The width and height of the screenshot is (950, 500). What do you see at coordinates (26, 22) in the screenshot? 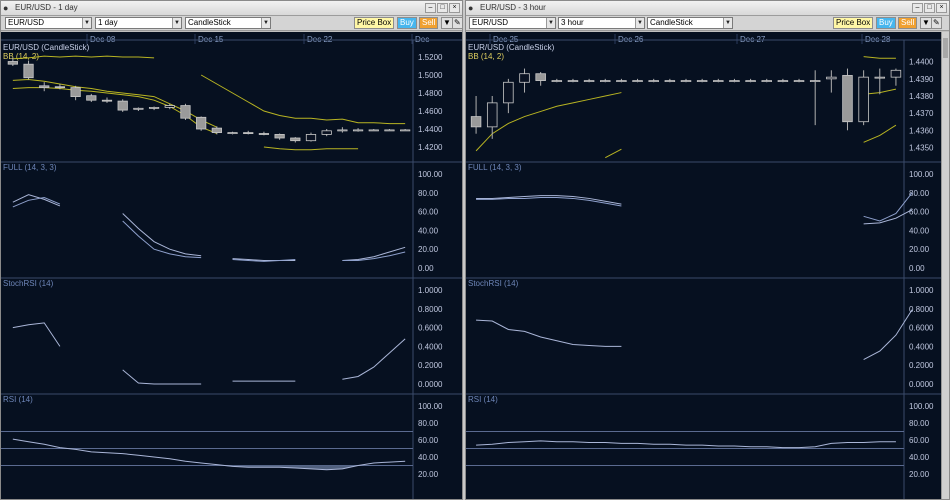
I see `symbol-value: EUR/USD` at bounding box center [26, 22].